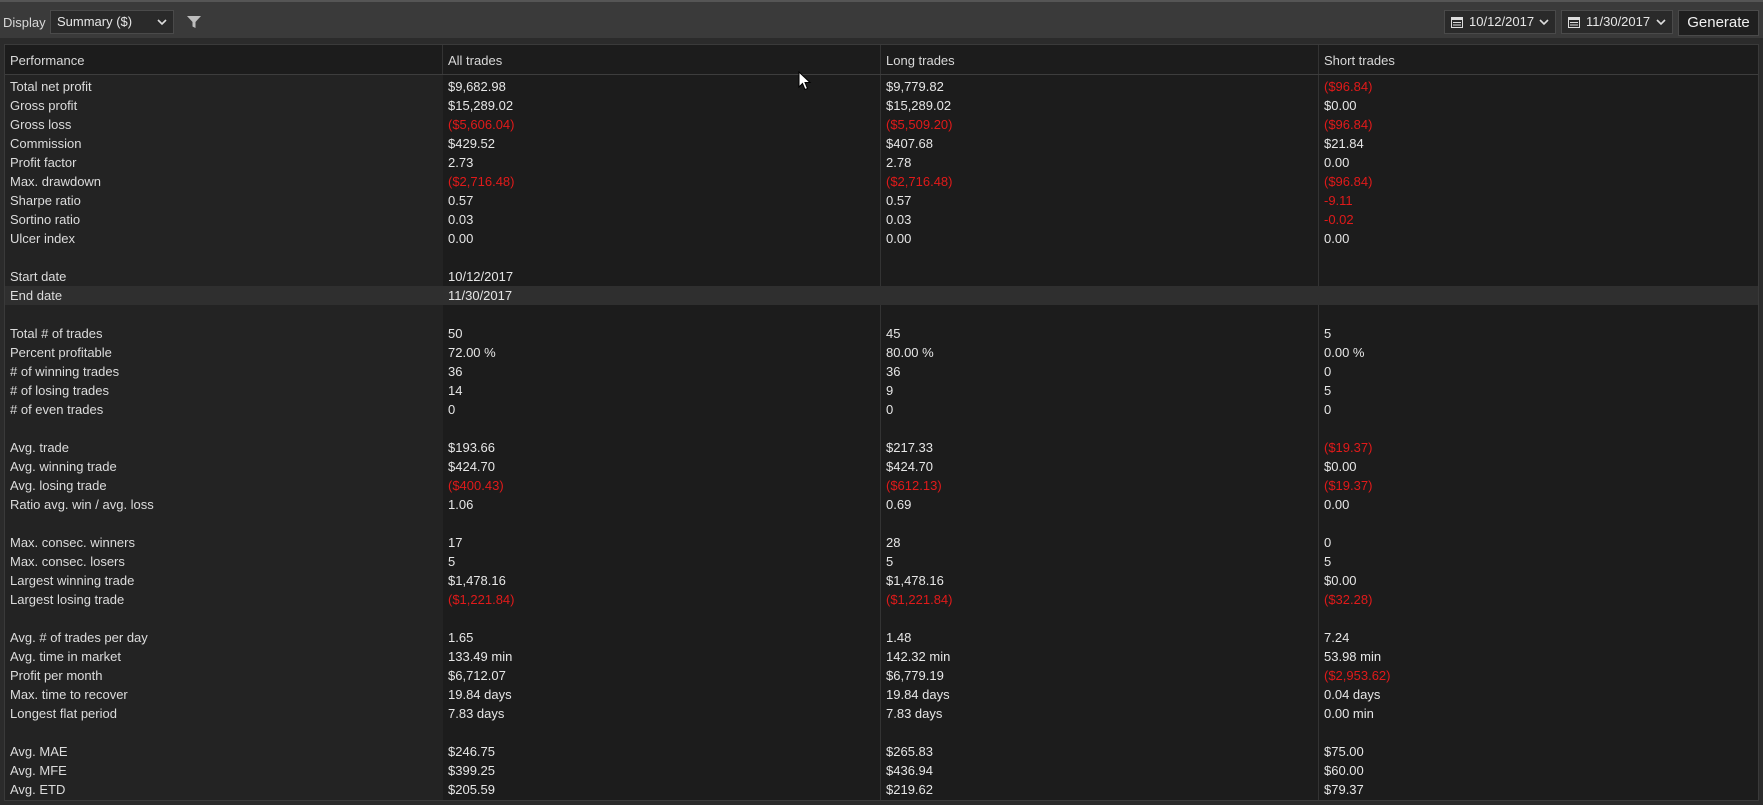 The height and width of the screenshot is (805, 1763). What do you see at coordinates (1344, 143) in the screenshot?
I see `row-value: $21.84` at bounding box center [1344, 143].